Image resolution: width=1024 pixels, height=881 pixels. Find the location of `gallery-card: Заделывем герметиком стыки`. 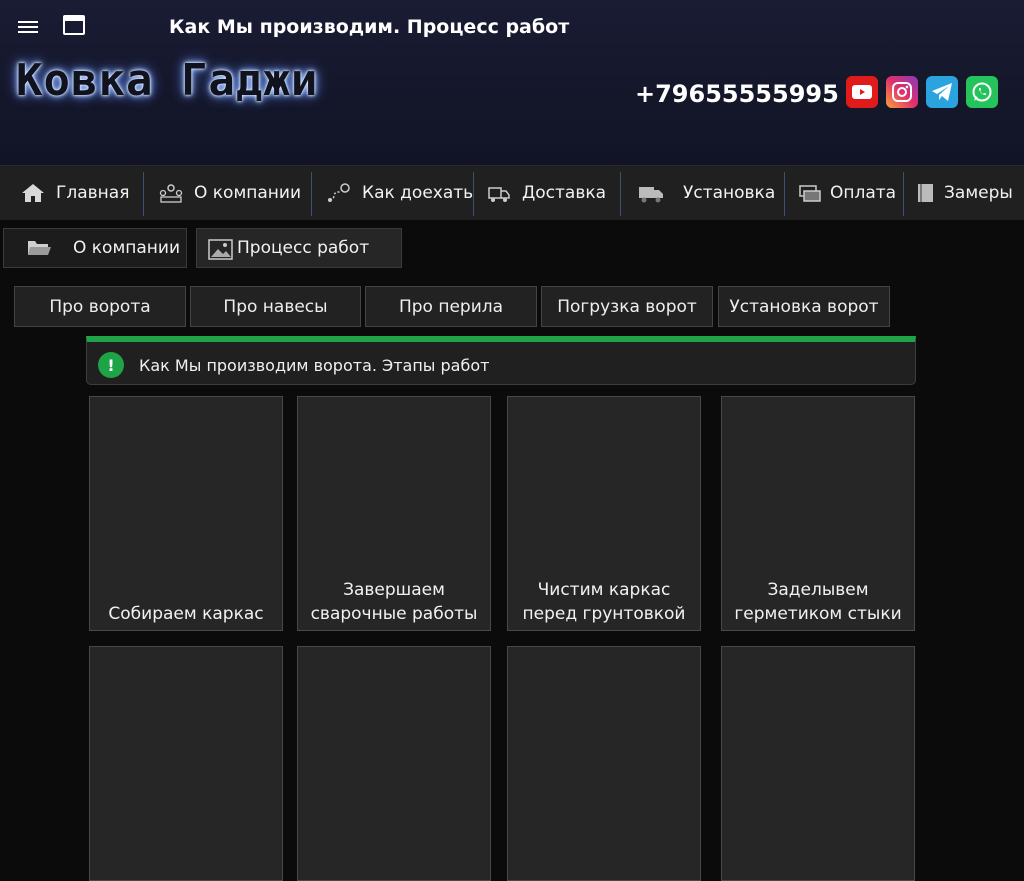

gallery-card: Заделывем герметиком стыки is located at coordinates (818, 513).